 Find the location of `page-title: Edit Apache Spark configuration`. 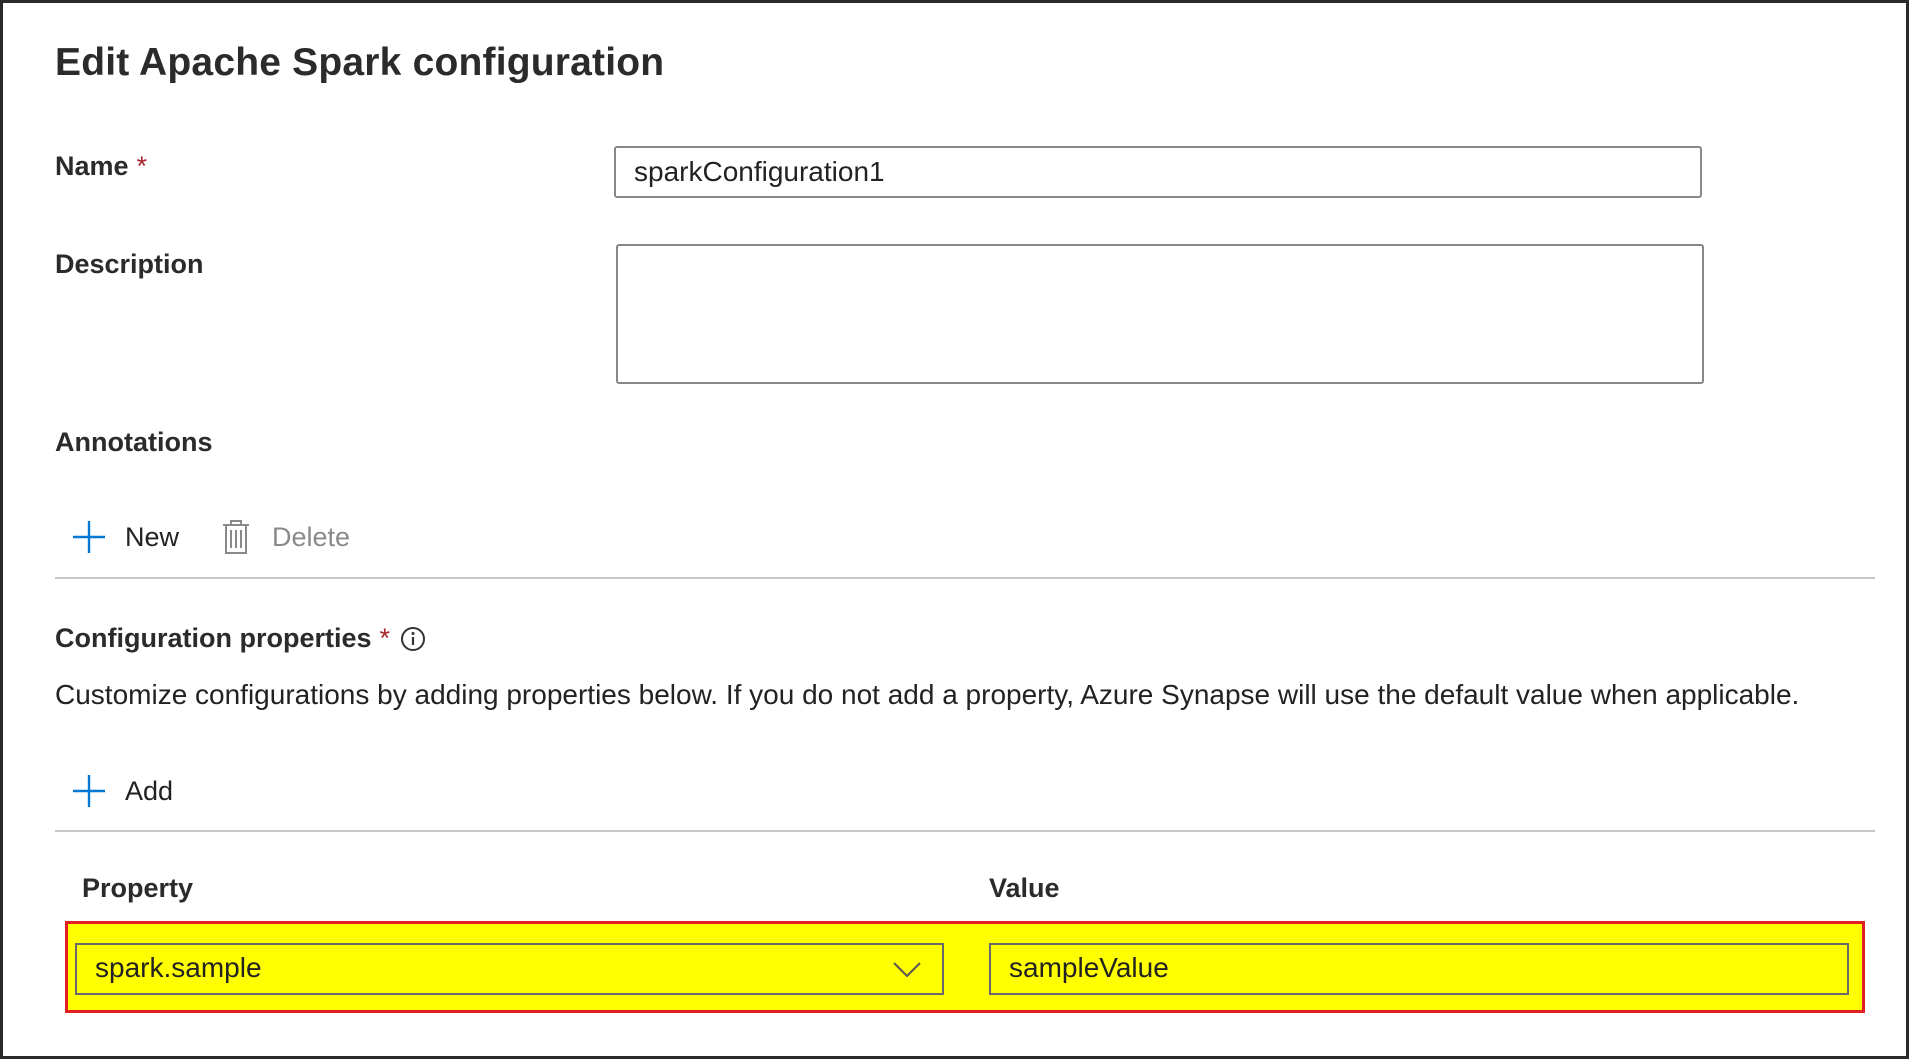

page-title: Edit Apache Spark configuration is located at coordinates (360, 62).